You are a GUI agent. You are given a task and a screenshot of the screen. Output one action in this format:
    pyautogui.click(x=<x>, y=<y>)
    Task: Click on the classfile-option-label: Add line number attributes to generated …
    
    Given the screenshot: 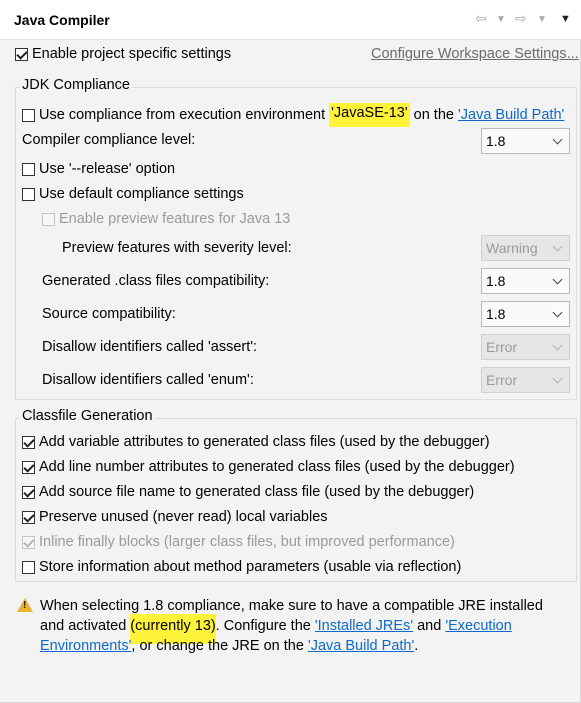 What is the action you would take?
    pyautogui.click(x=277, y=467)
    